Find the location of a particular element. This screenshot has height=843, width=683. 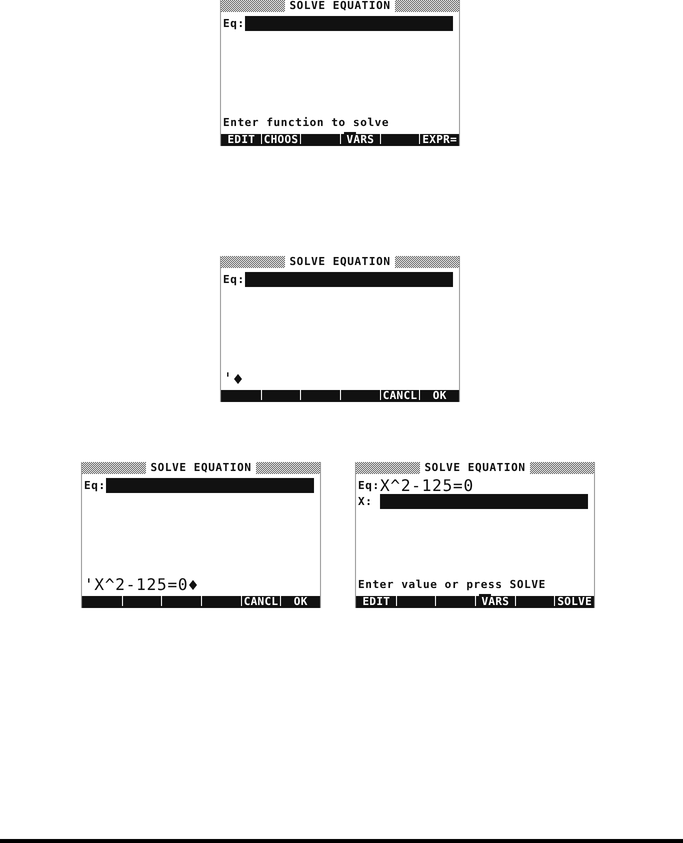

command-line: ' is located at coordinates (231, 379).